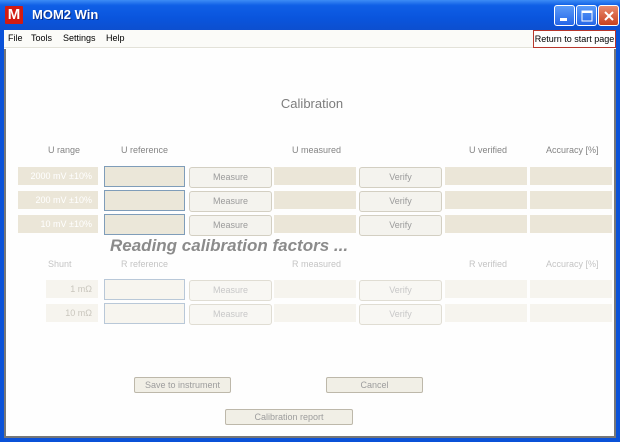  Describe the element at coordinates (14, 15) in the screenshot. I see `app-logo-icon: M` at that location.